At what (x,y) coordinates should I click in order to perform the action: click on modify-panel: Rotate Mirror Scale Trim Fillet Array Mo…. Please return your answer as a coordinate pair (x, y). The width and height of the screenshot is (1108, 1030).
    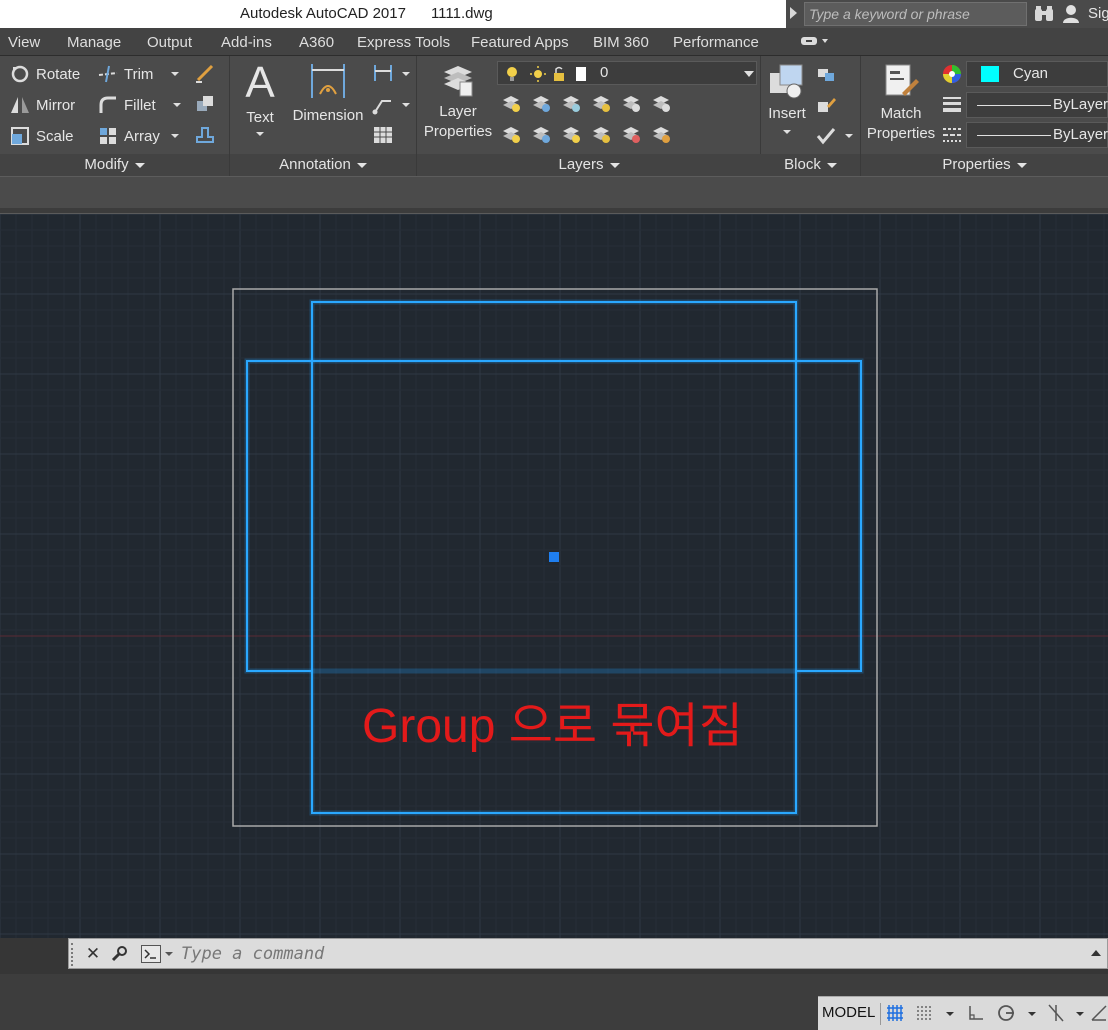
    Looking at the image, I should click on (115, 116).